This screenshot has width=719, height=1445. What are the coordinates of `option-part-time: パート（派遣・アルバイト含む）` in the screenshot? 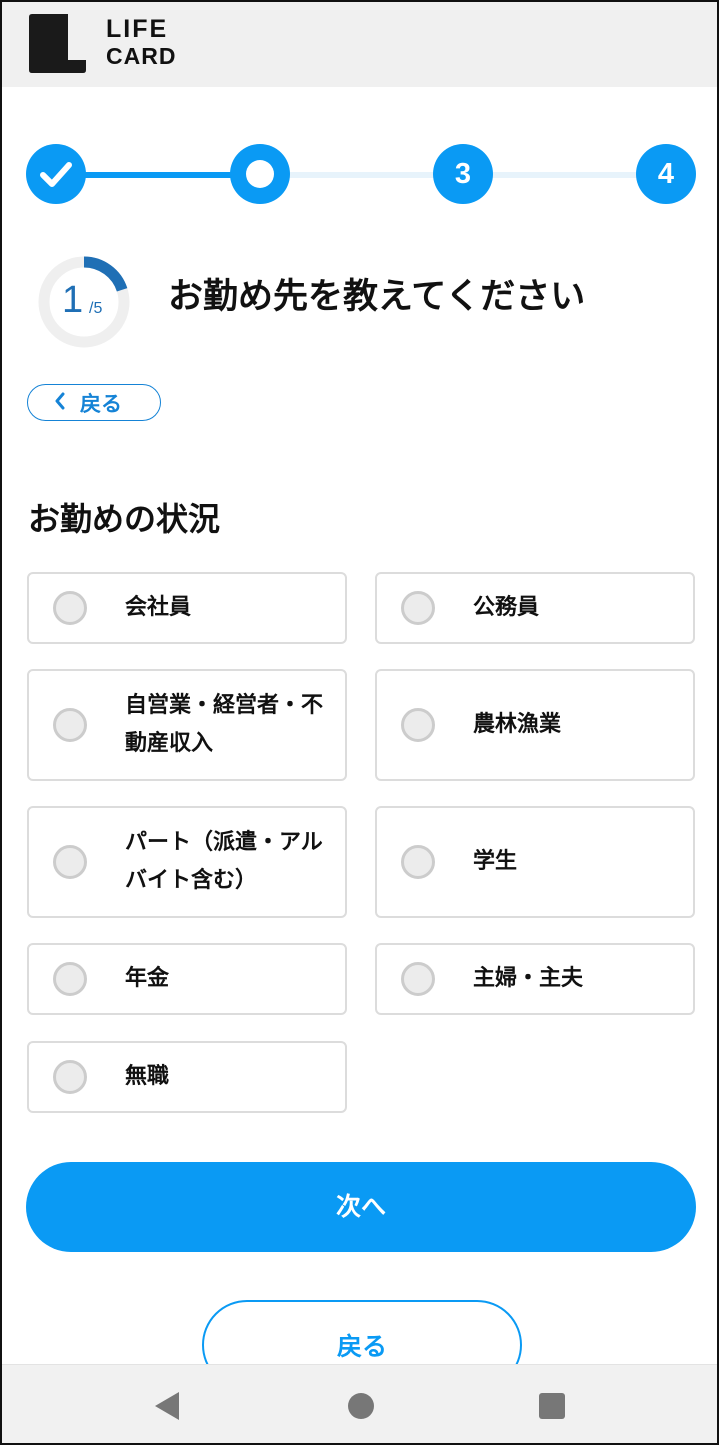 It's located at (187, 862).